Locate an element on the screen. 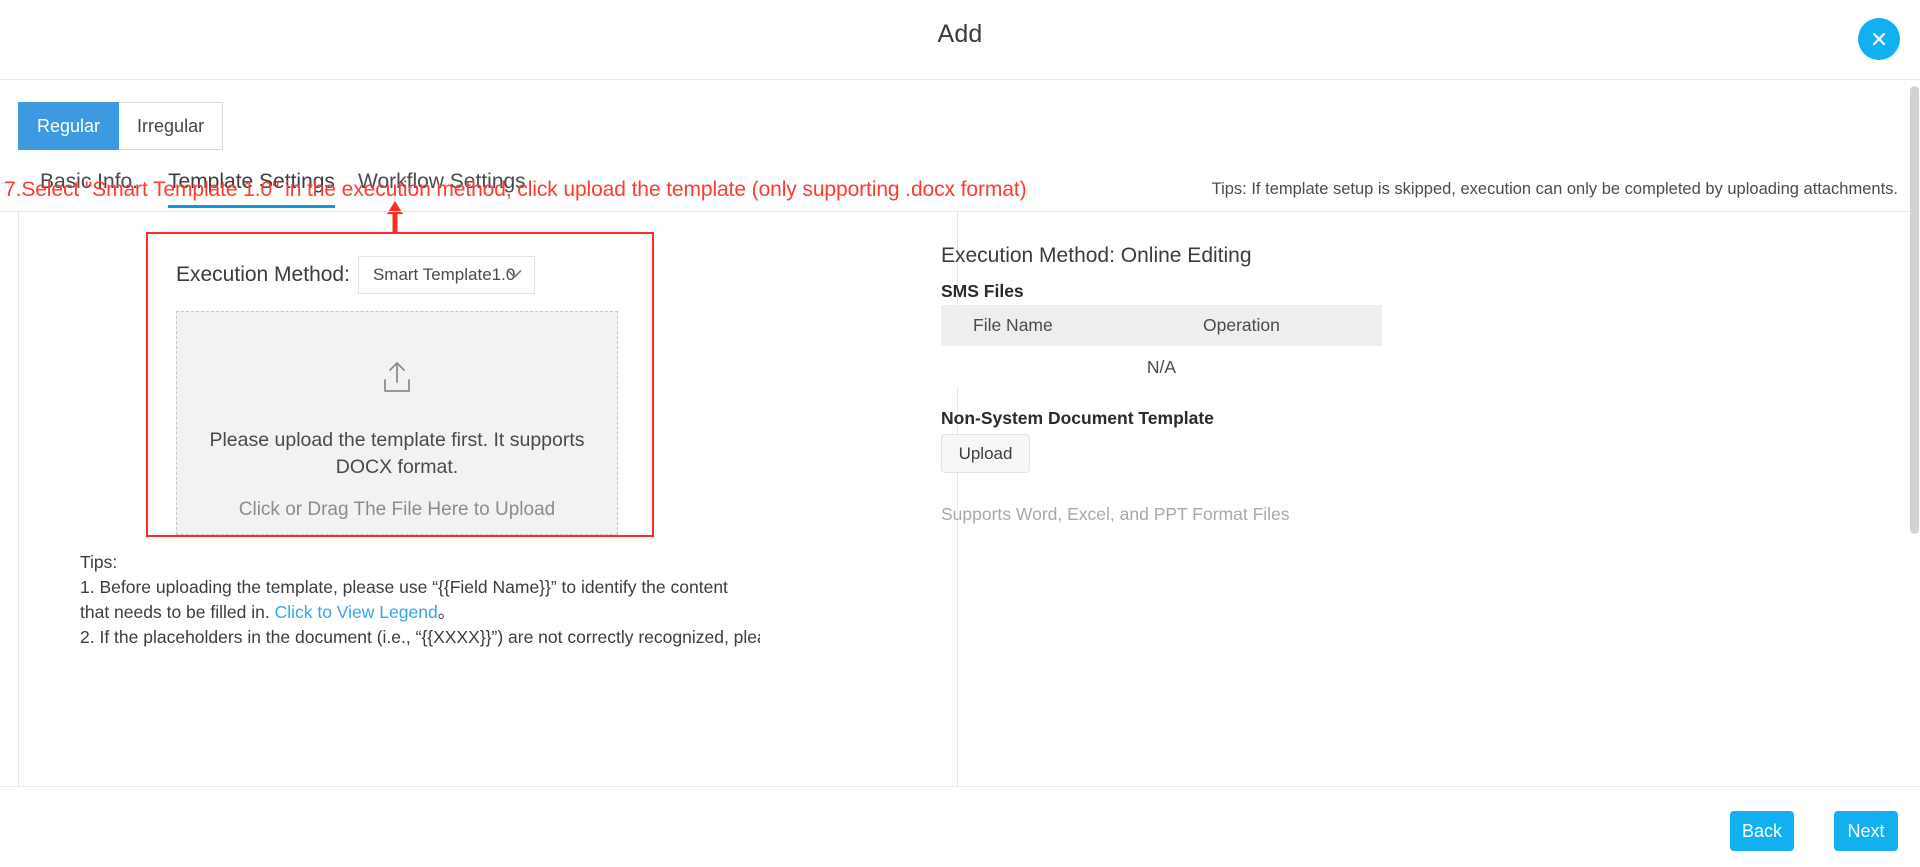 The width and height of the screenshot is (1920, 867). execution-method-value: Smart Template1.0 is located at coordinates (444, 274).